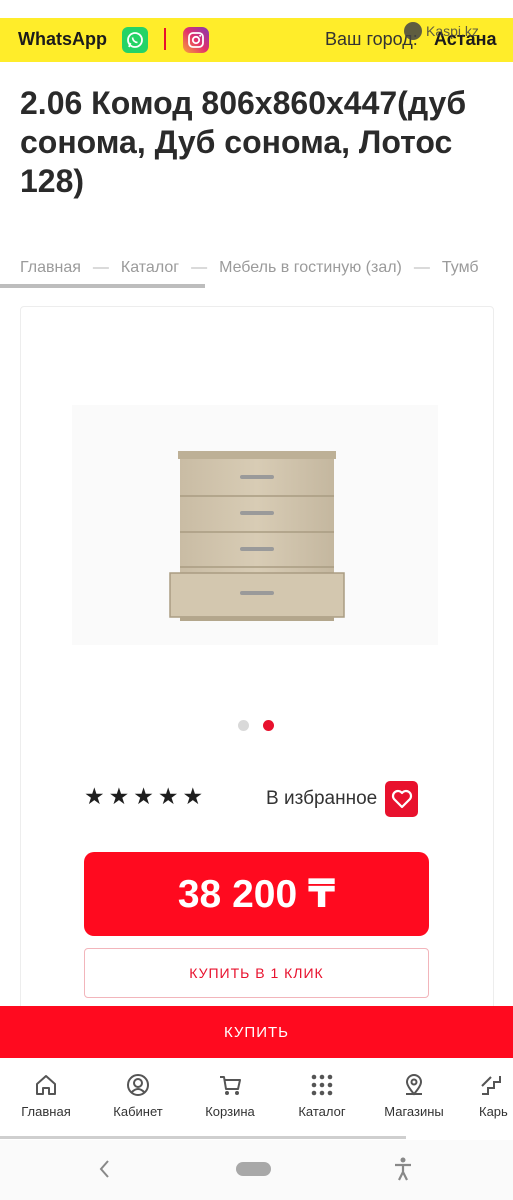  What do you see at coordinates (257, 536) in the screenshot?
I see `dresser-illustration` at bounding box center [257, 536].